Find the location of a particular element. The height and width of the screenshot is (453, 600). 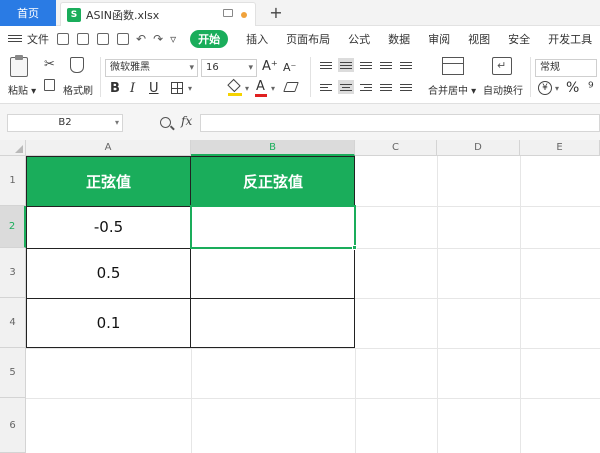

file-tab: S ASIN函数.xlsx is located at coordinates (158, 14).